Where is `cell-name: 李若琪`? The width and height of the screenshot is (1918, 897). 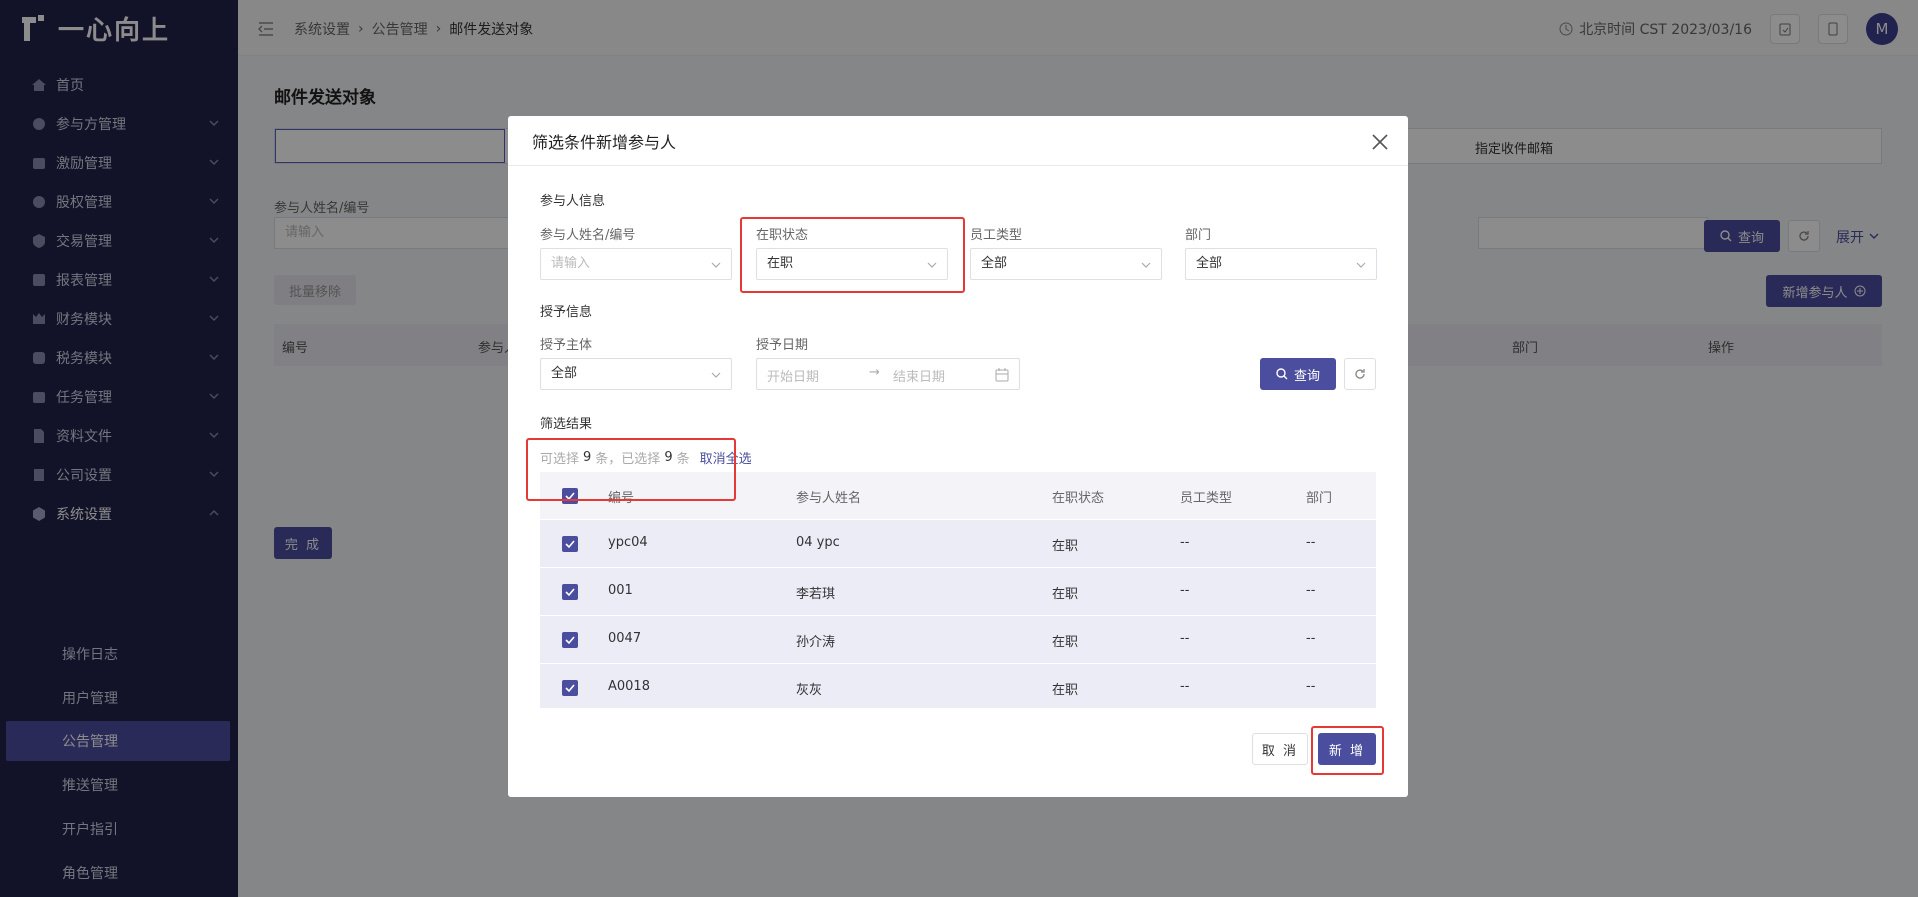
cell-name: 李若琪 is located at coordinates (816, 594).